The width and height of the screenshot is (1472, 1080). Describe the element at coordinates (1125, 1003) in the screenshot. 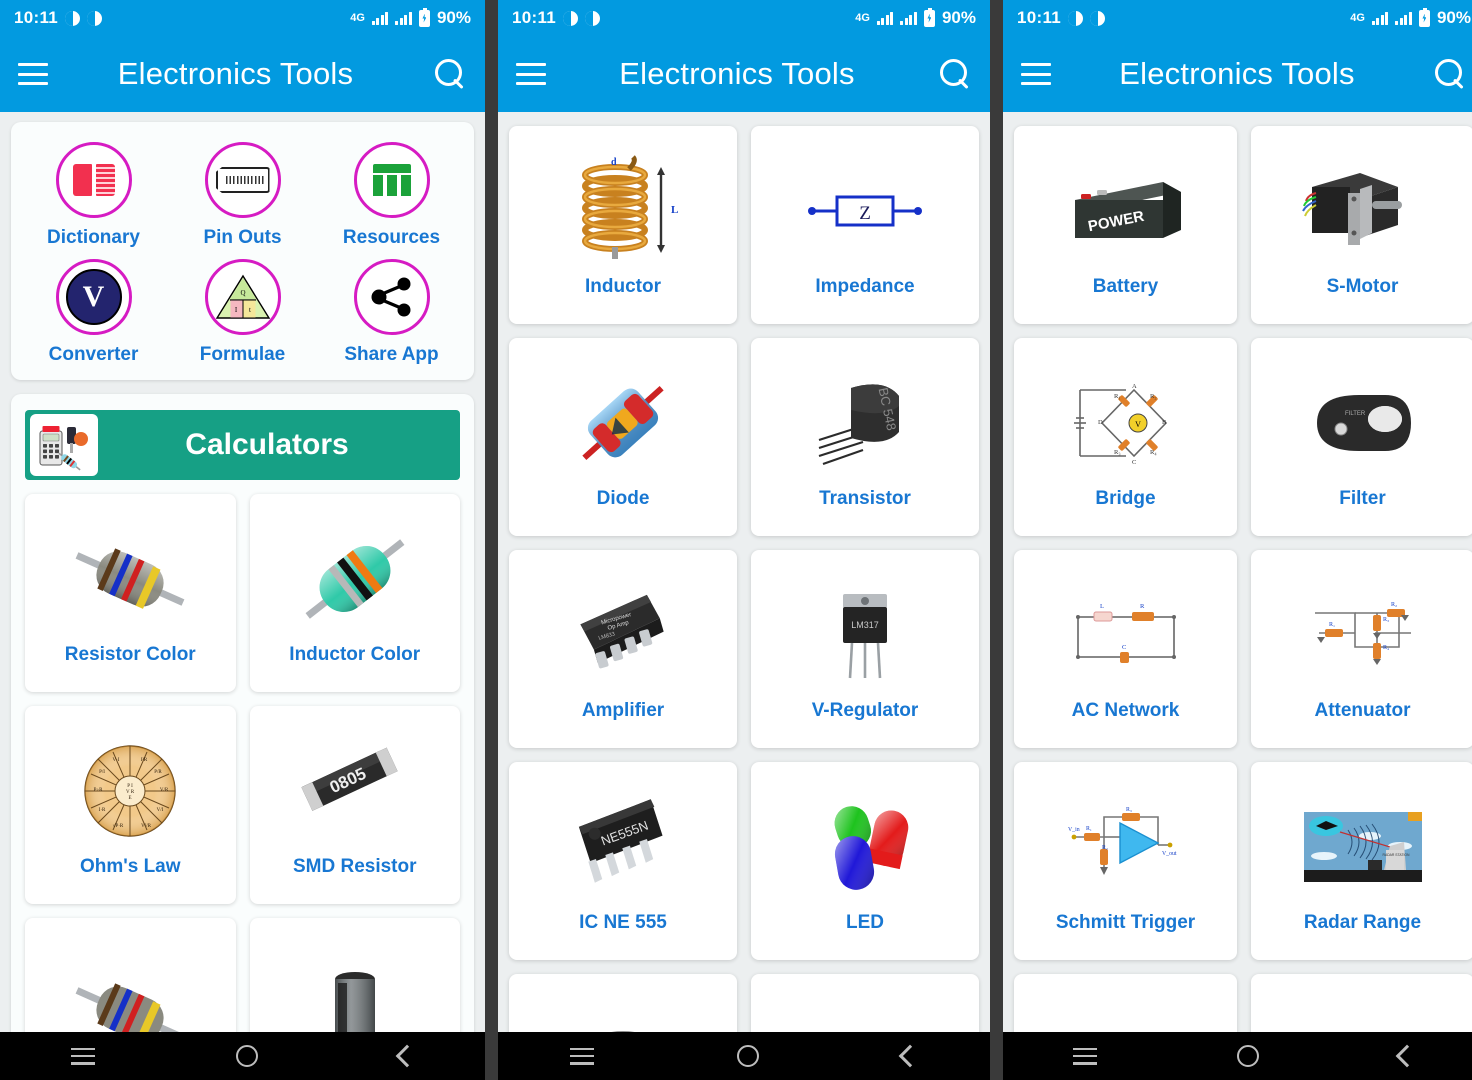

I see `tile-partial-lc-circuit: CL` at that location.